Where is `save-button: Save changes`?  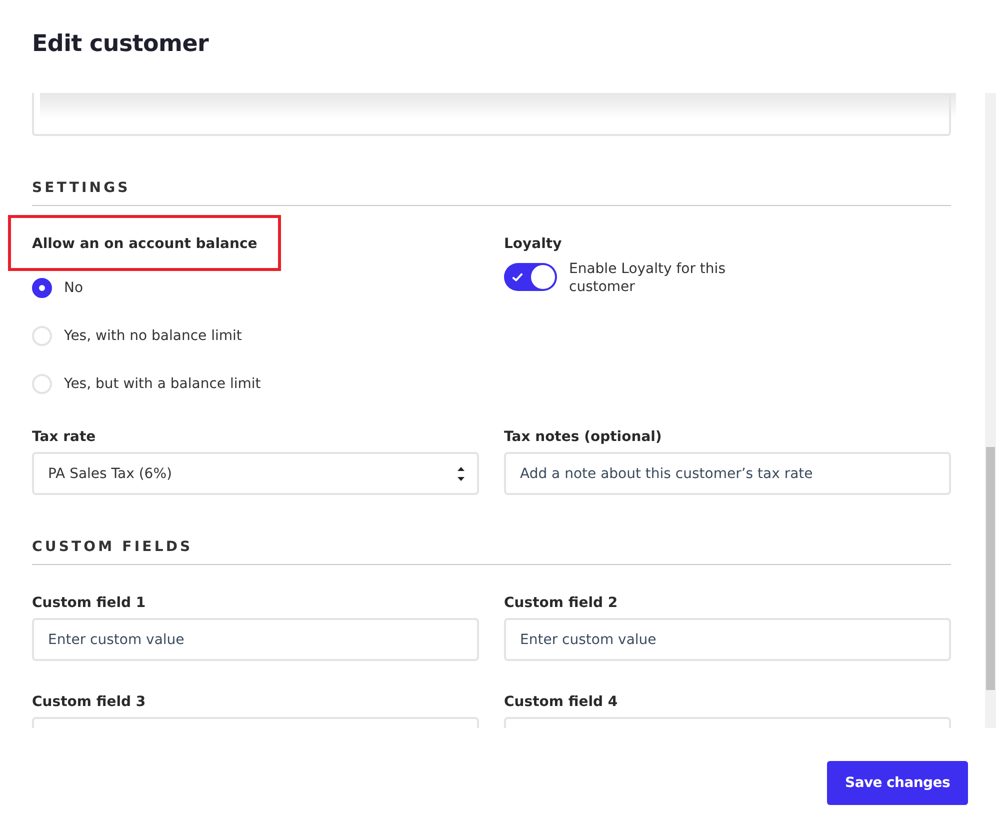 save-button: Save changes is located at coordinates (897, 783).